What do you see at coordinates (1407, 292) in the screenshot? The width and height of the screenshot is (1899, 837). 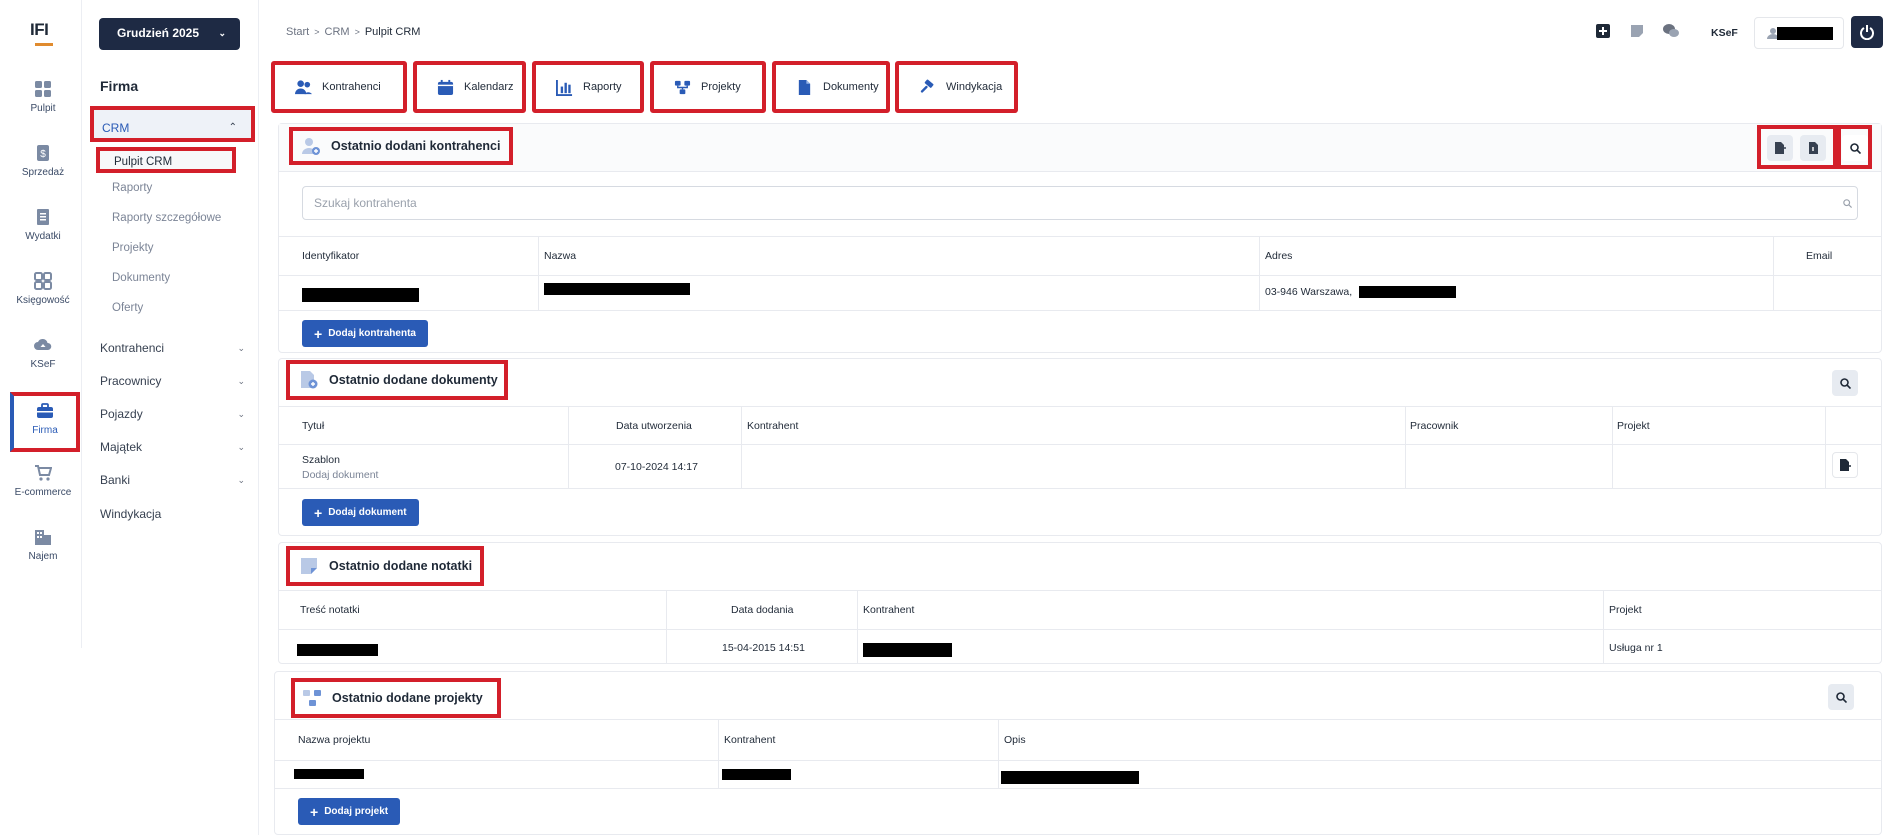 I see `redacted-address` at bounding box center [1407, 292].